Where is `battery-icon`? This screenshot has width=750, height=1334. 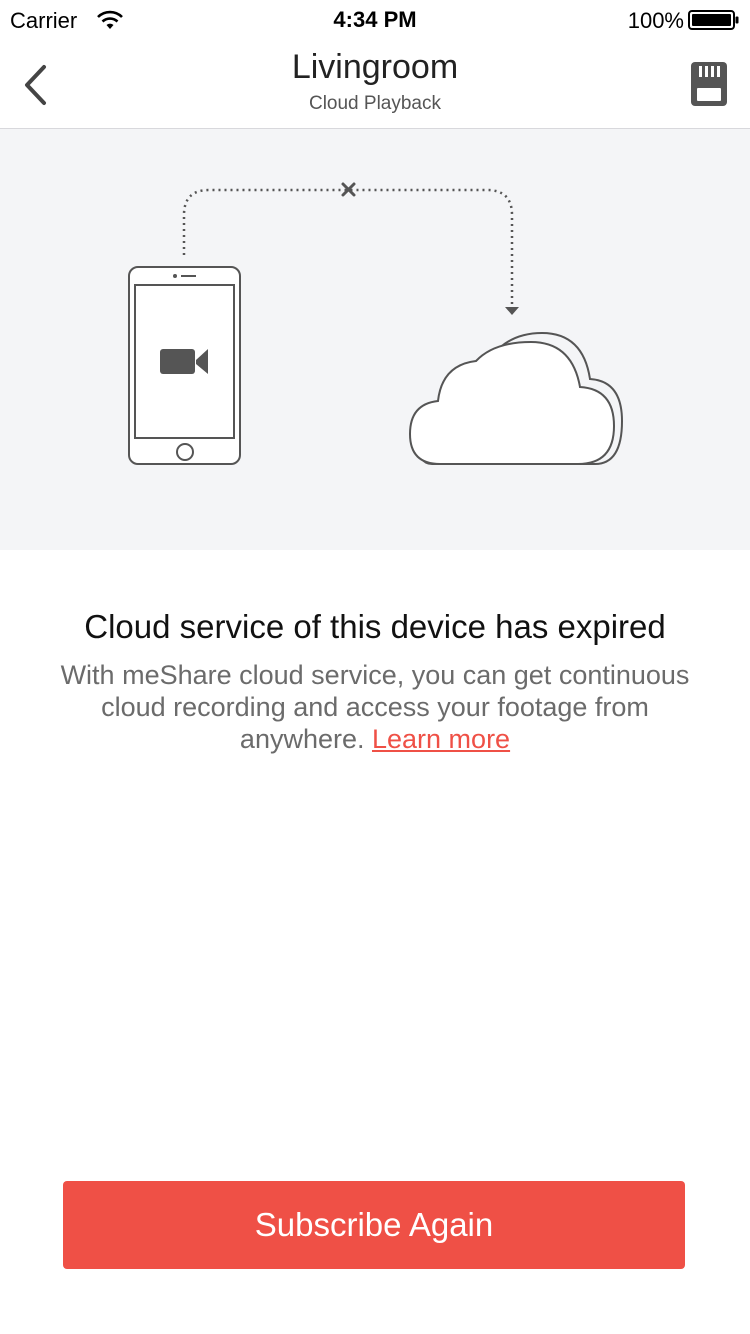 battery-icon is located at coordinates (713, 20).